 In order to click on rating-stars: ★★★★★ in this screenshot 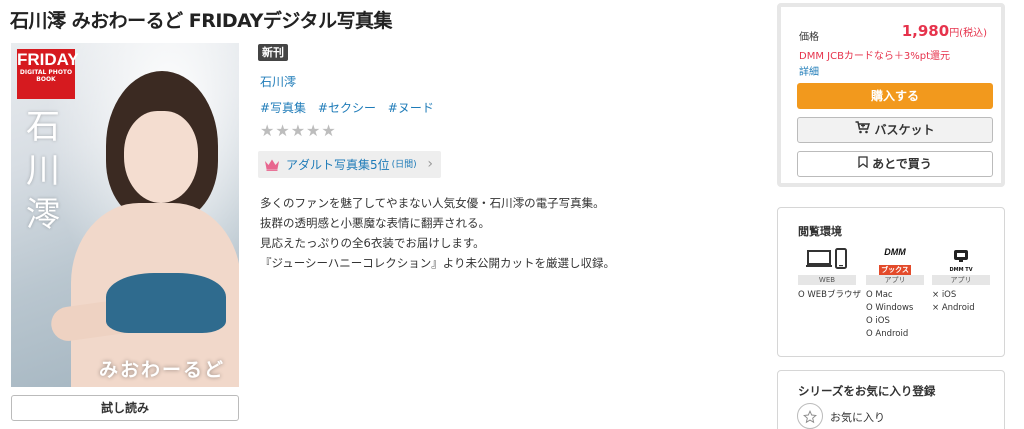, I will do `click(298, 130)`.